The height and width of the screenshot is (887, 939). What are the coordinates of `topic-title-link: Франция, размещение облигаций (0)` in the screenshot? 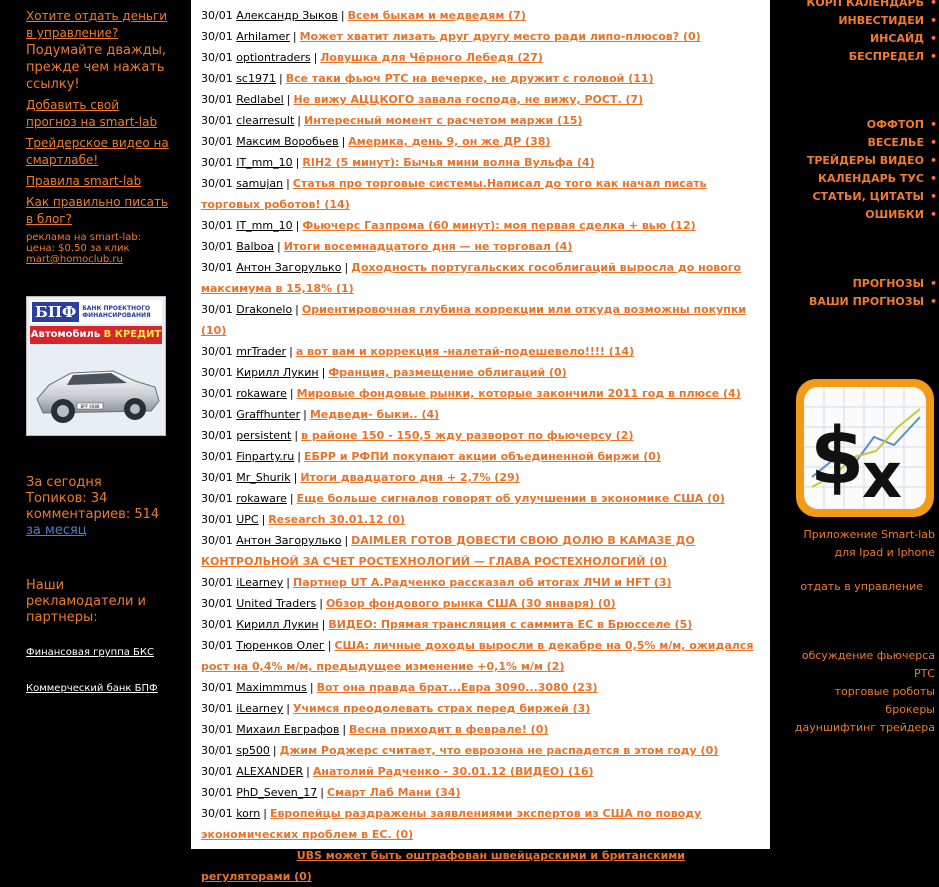 It's located at (447, 372).